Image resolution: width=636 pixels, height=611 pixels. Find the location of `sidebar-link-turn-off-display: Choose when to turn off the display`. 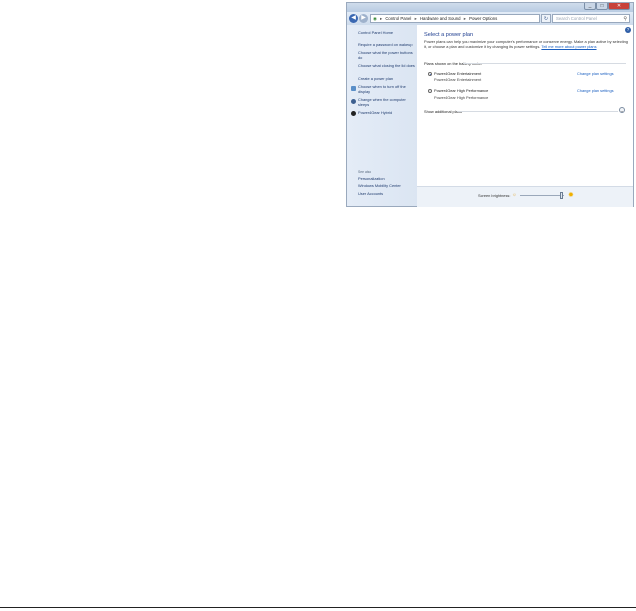

sidebar-link-turn-off-display: Choose when to turn off the display is located at coordinates (387, 89).